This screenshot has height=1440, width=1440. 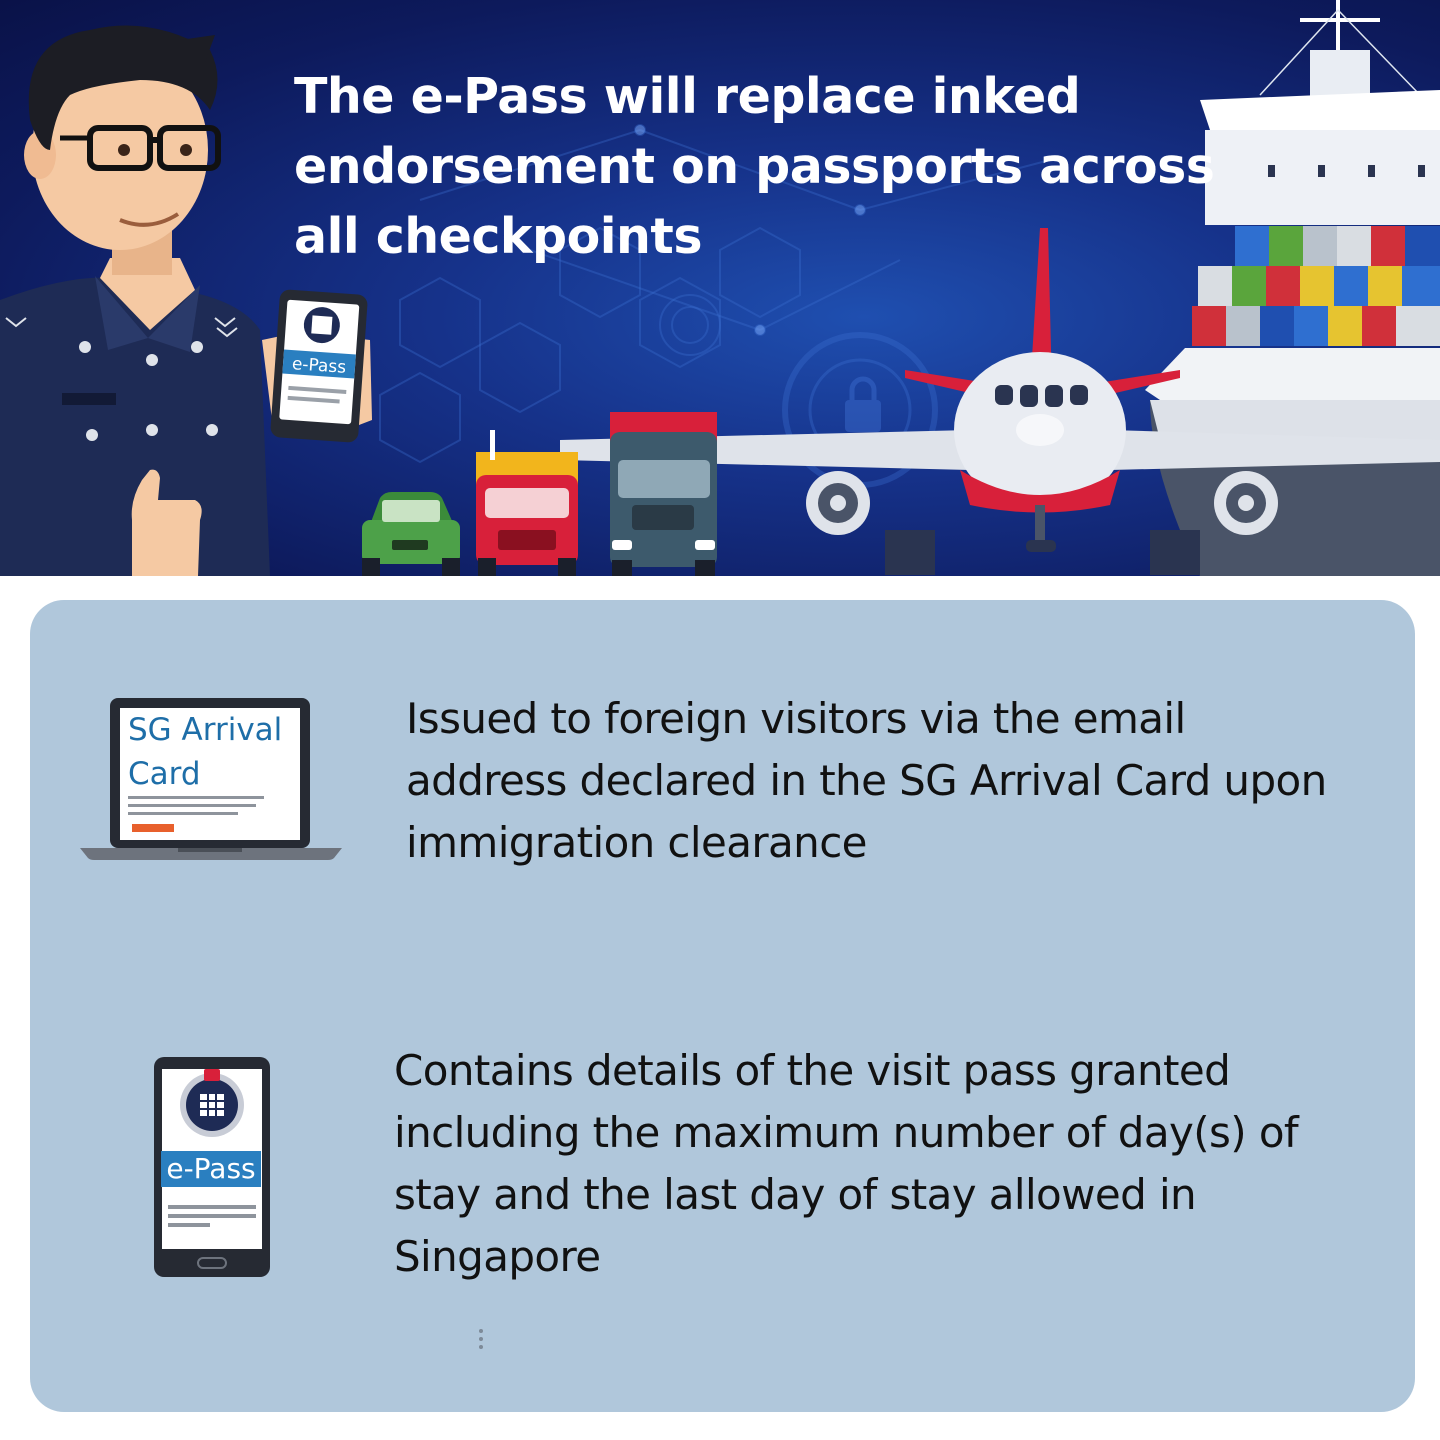 I want to click on laptop-screen-title: SG Arrival Card, so click(x=205, y=752).